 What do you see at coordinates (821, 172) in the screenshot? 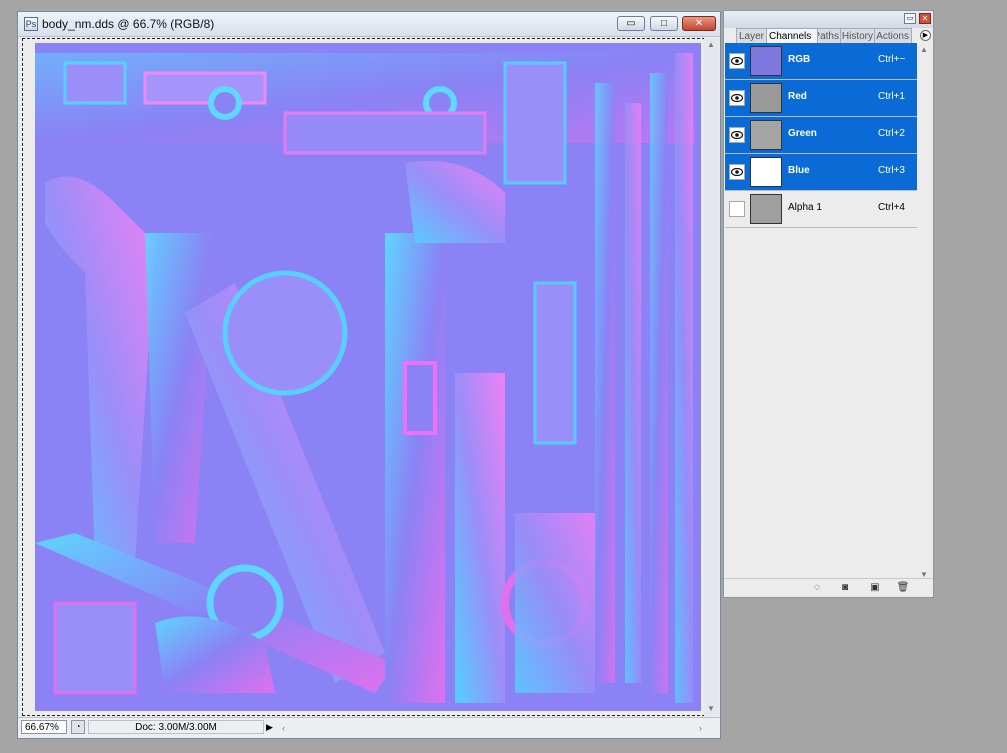
I see `channel-row-blue: Blue Ctrl+3` at bounding box center [821, 172].